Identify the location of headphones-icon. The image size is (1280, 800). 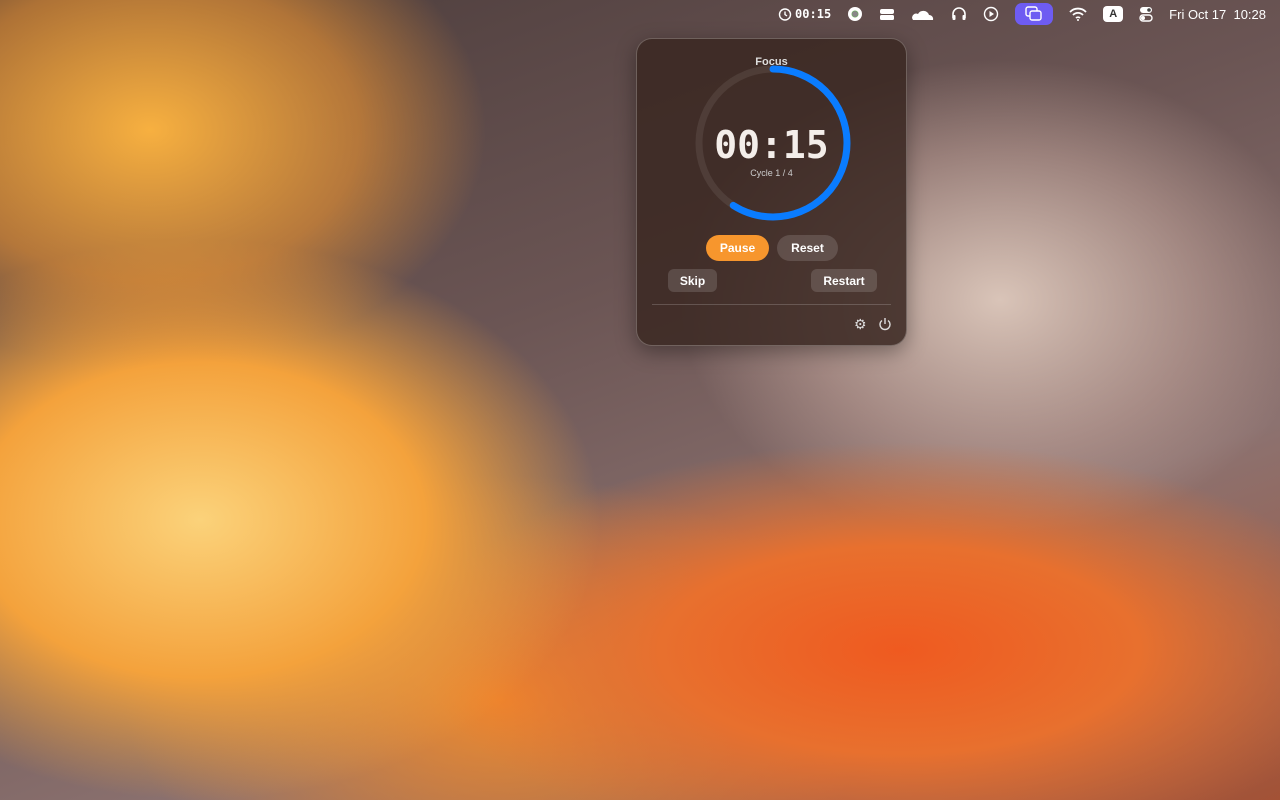
(959, 14).